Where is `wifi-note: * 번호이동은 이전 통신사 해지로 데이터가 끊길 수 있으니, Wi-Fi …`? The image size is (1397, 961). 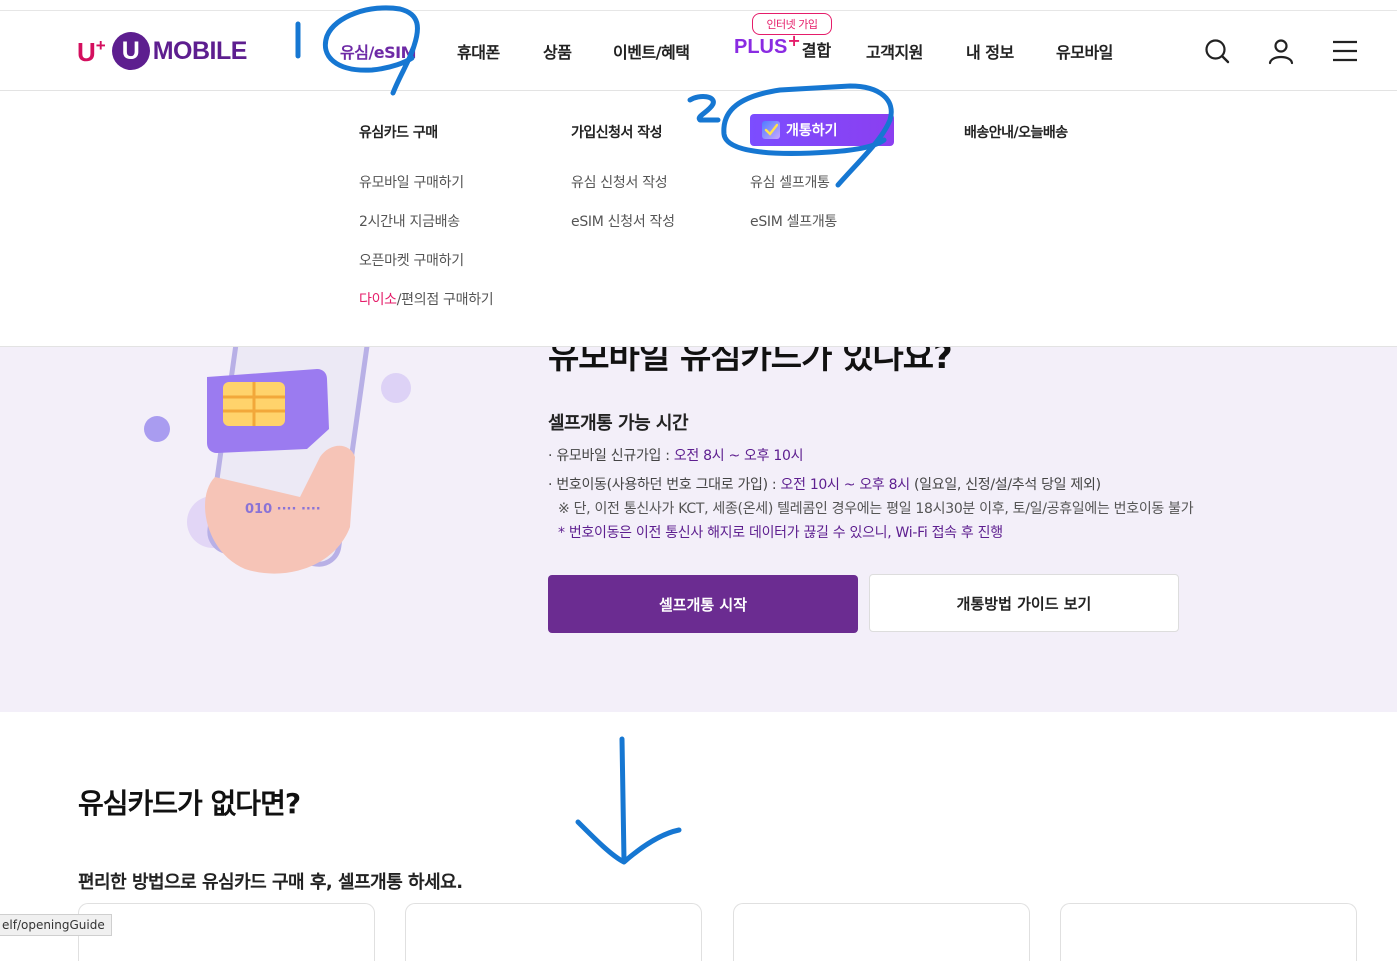
wifi-note: * 번호이동은 이전 통신사 해지로 데이터가 끊길 수 있으니, Wi-Fi … is located at coordinates (780, 533).